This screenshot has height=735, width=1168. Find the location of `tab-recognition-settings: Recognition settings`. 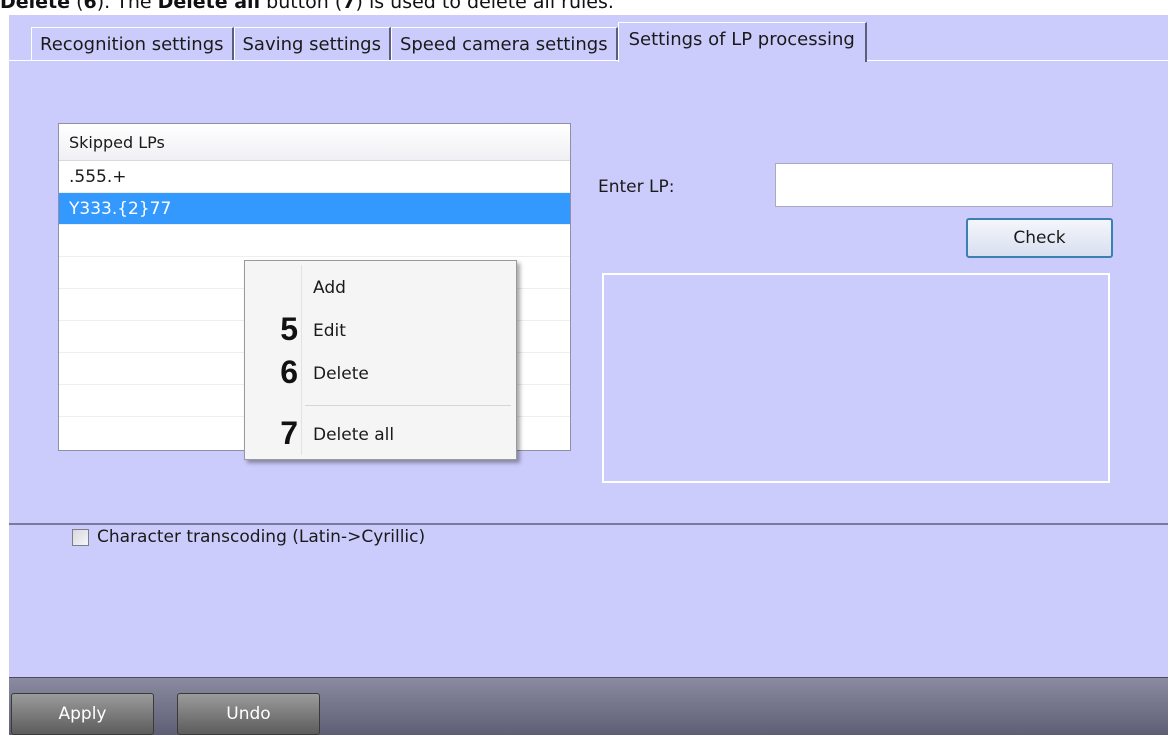

tab-recognition-settings: Recognition settings is located at coordinates (132, 44).